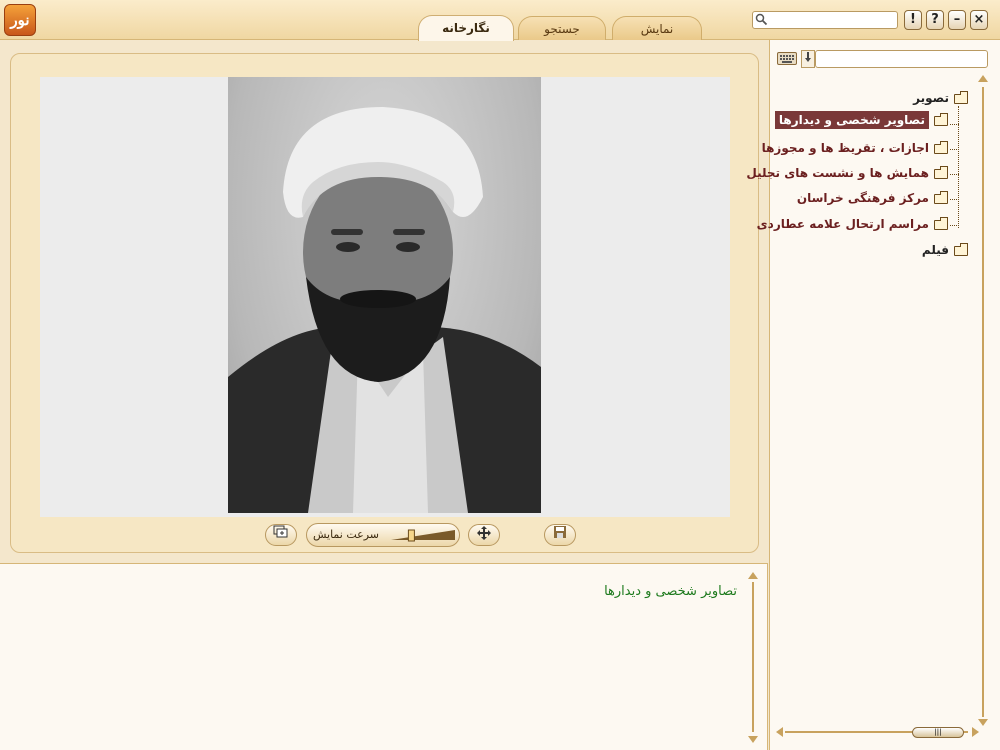 This screenshot has width=1000, height=750. I want to click on save-button, so click(560, 535).